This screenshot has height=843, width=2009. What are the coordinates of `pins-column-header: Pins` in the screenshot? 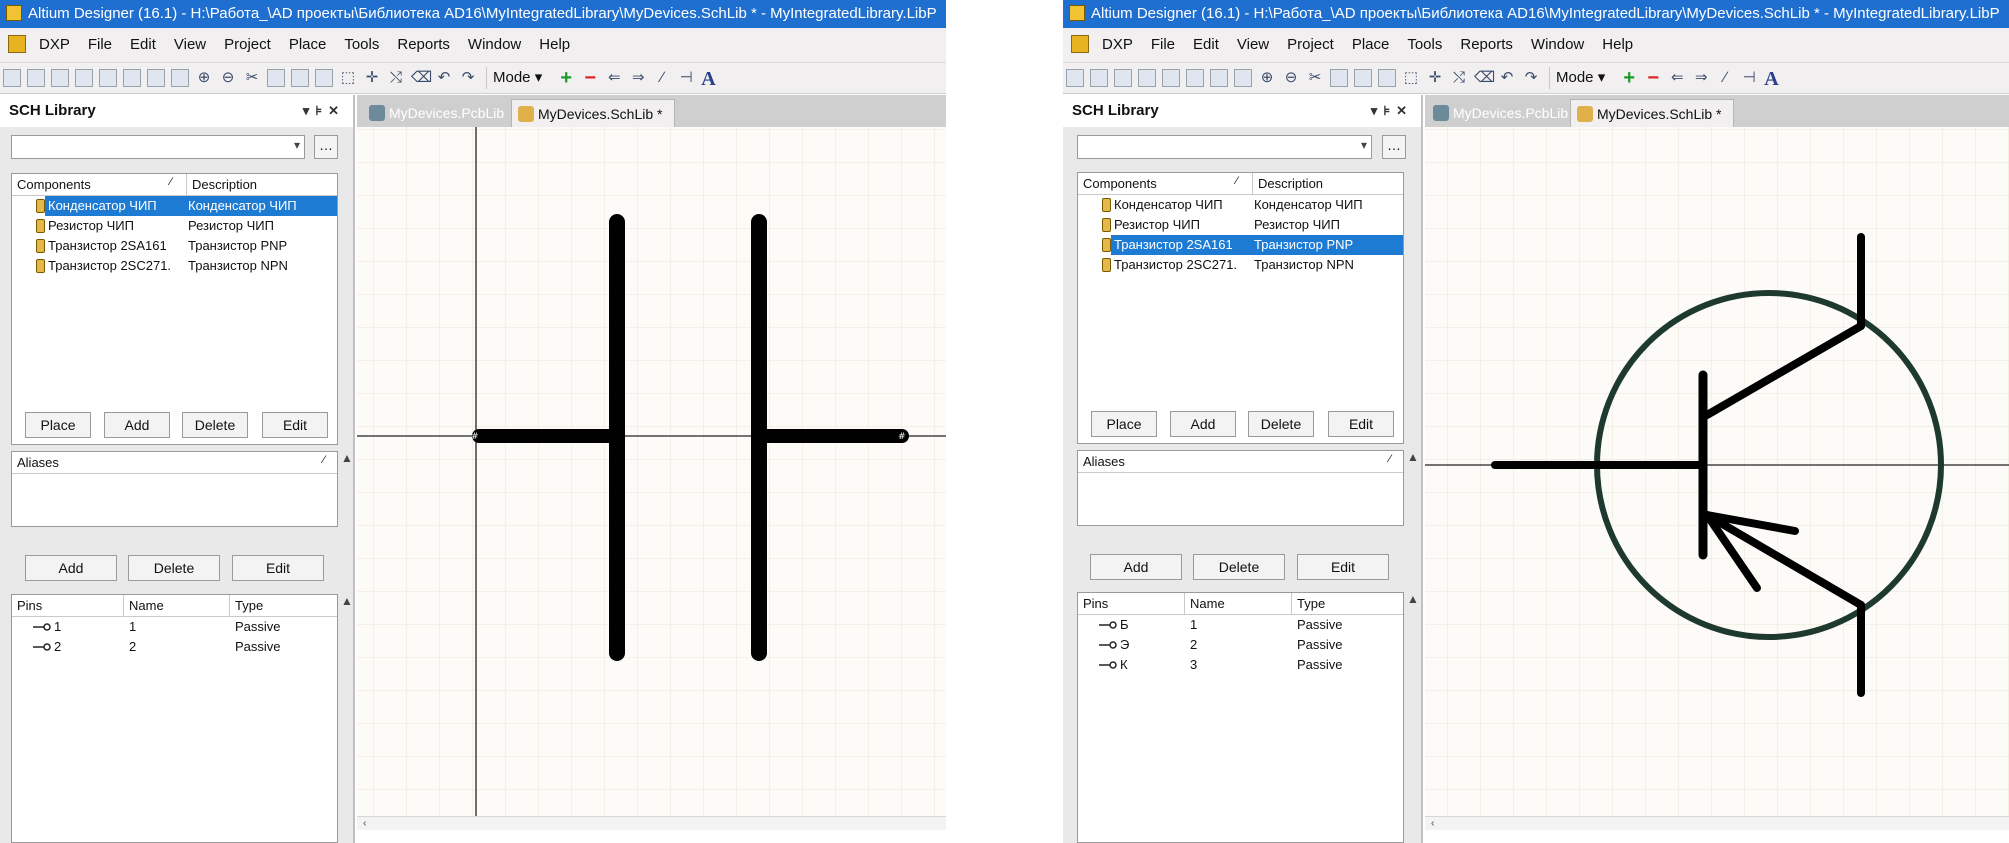 It's located at (1131, 603).